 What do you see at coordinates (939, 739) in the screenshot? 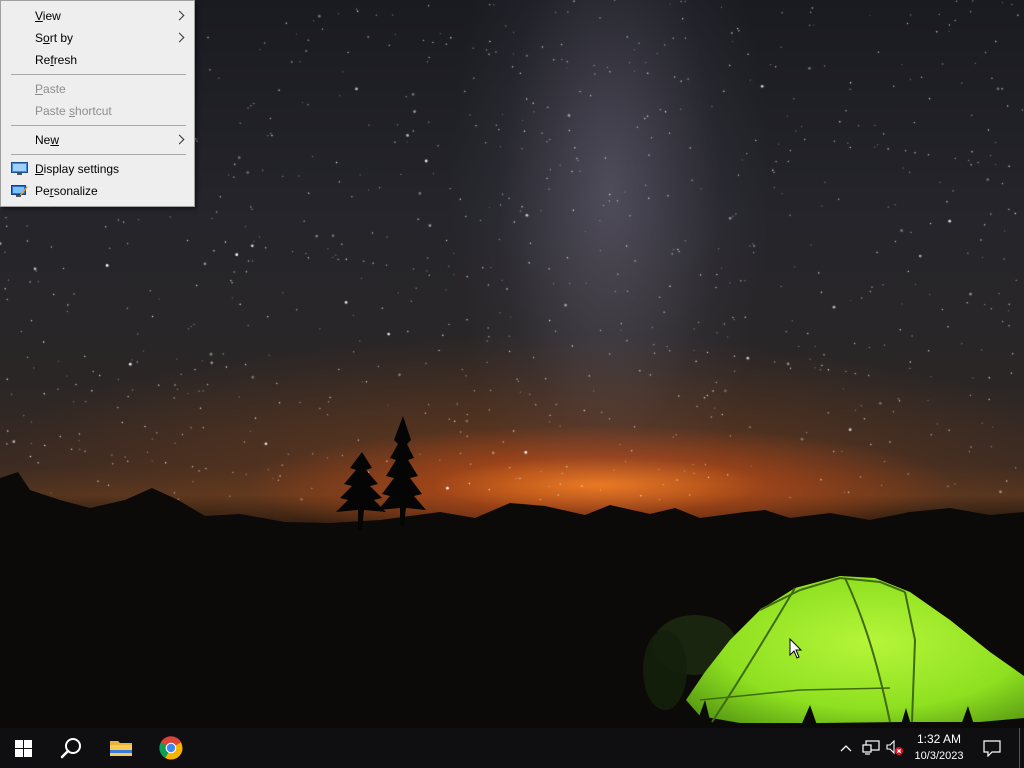
I see `clock-time: 1:32 AM` at bounding box center [939, 739].